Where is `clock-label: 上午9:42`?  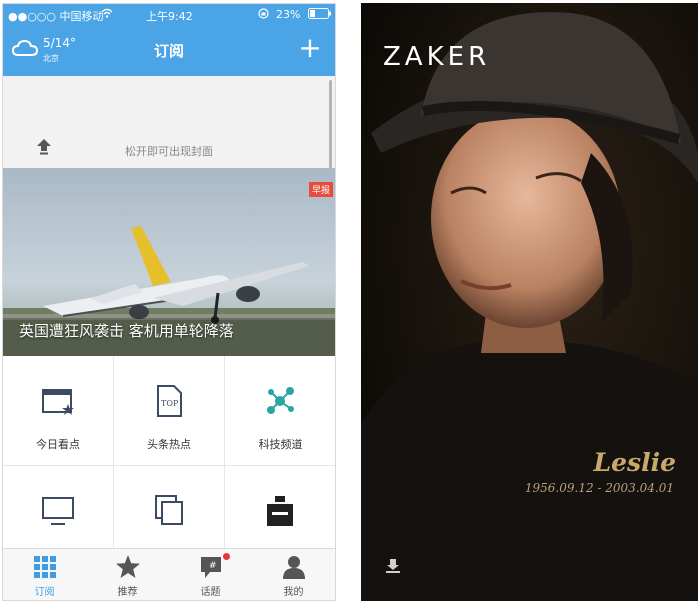 clock-label: 上午9:42 is located at coordinates (169, 16).